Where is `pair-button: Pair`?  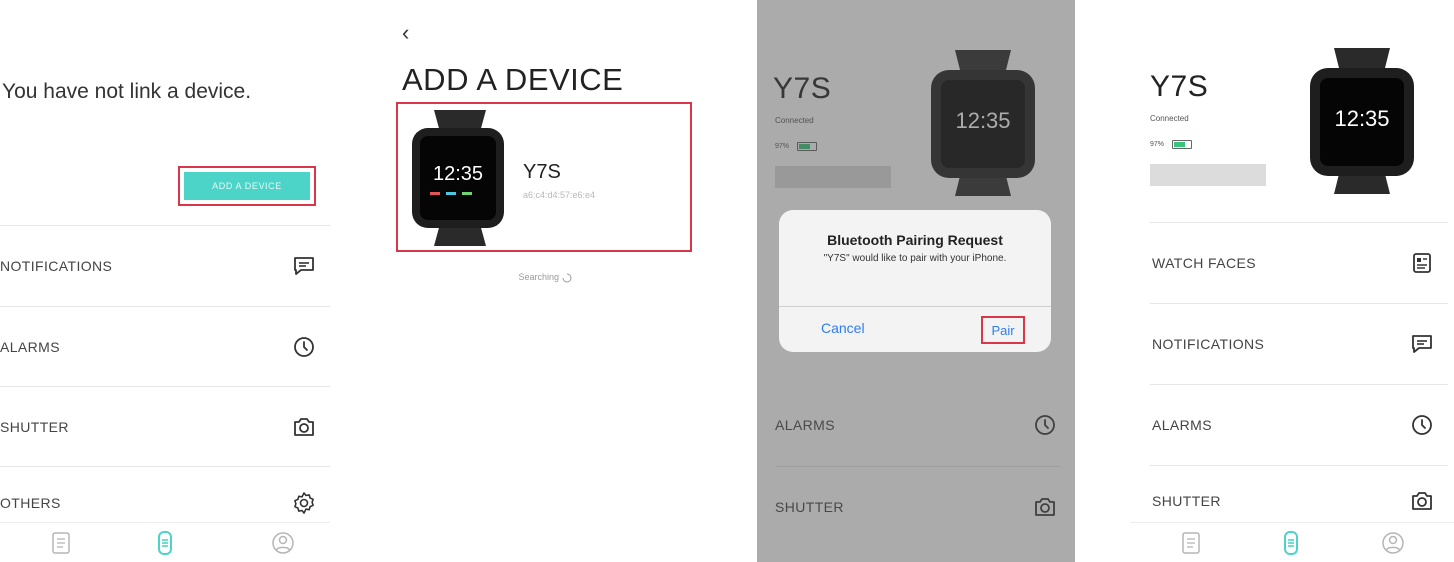 pair-button: Pair is located at coordinates (1003, 330).